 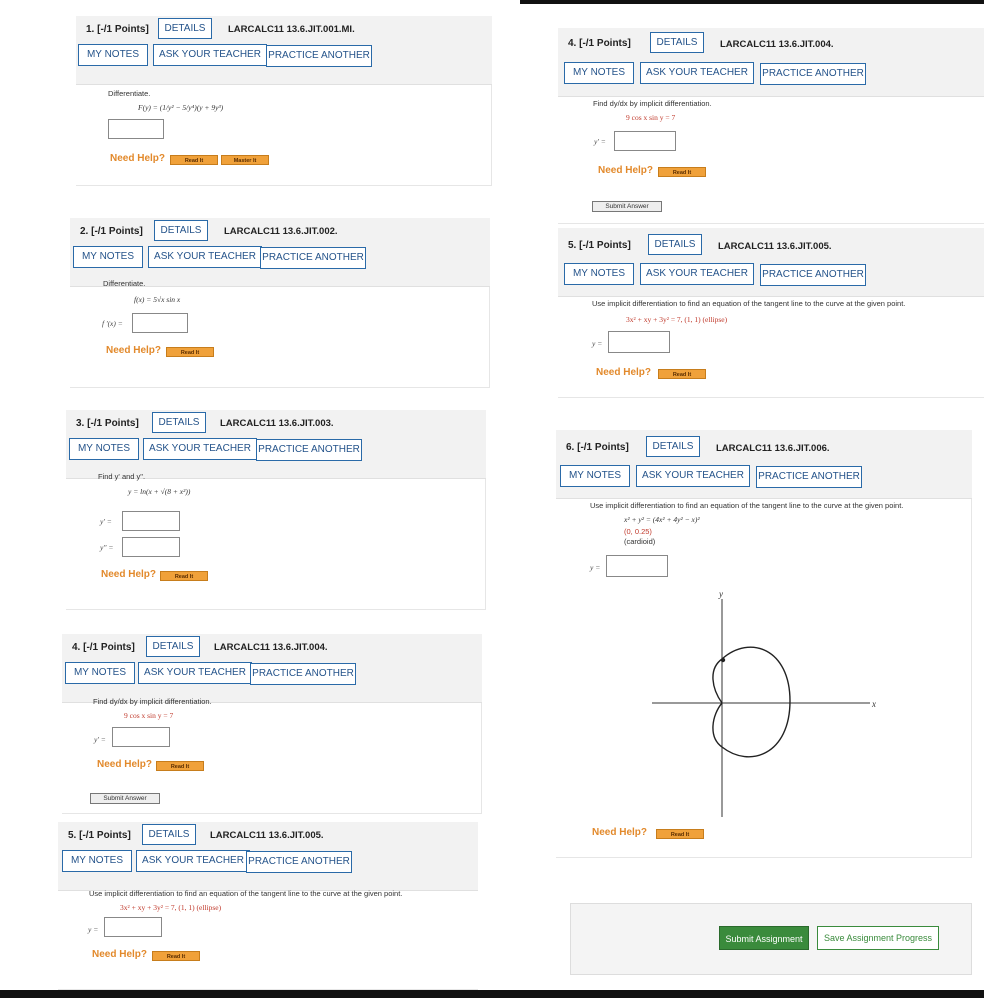 What do you see at coordinates (651, 117) in the screenshot?
I see `question-4-equation: 9 cos x sin y = 7` at bounding box center [651, 117].